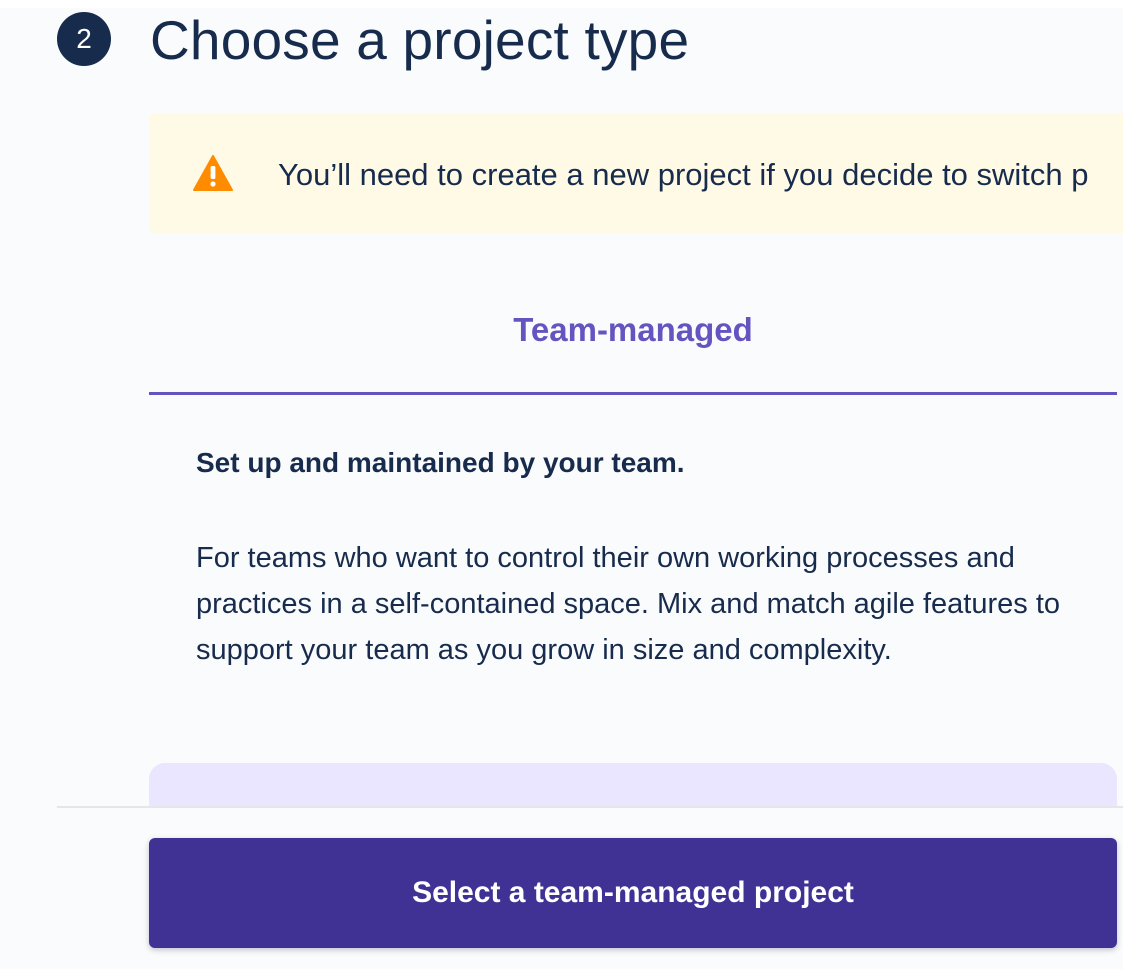 This screenshot has height=969, width=1123. I want to click on warning-triangle-icon, so click(213, 173).